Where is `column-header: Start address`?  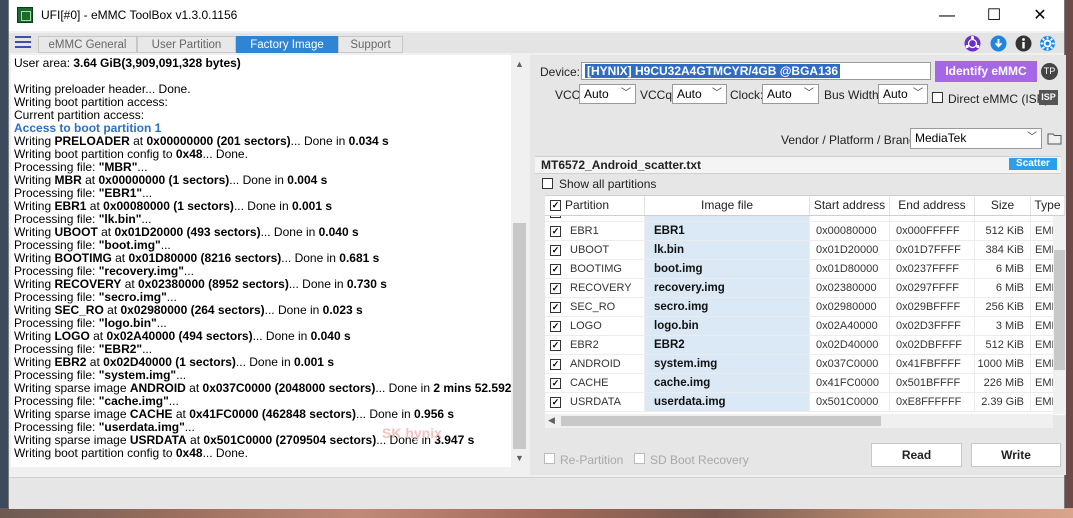
column-header: Start address is located at coordinates (850, 205).